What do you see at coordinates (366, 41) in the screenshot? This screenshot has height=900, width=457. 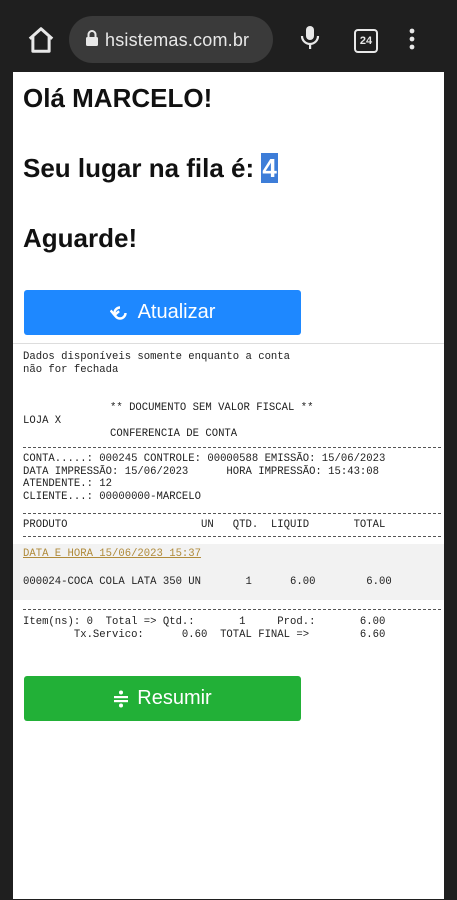 I see `tab-switcher-button: 24` at bounding box center [366, 41].